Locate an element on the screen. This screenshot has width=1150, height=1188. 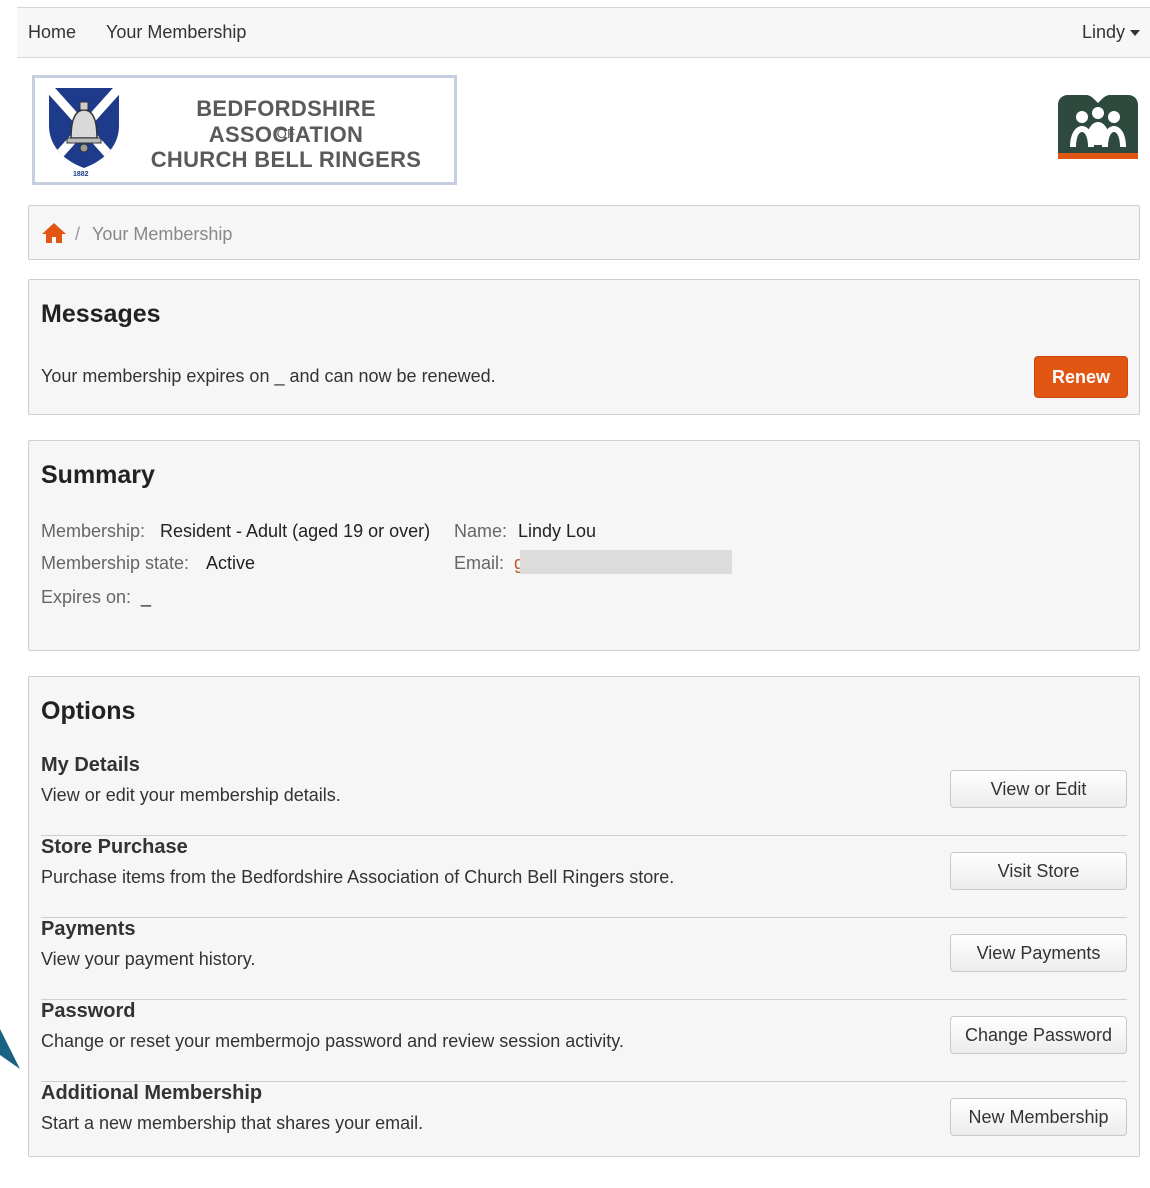
option-description: View your payment history. is located at coordinates (148, 959).